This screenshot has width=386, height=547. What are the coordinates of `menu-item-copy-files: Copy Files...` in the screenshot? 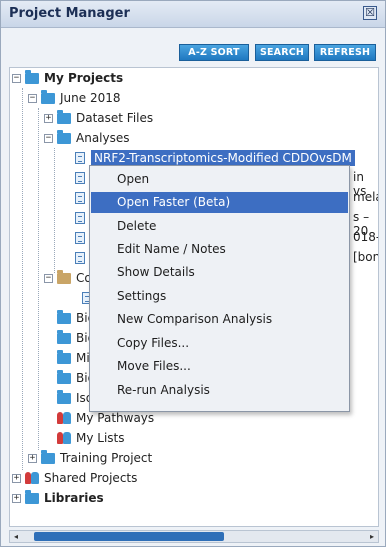 It's located at (219, 343).